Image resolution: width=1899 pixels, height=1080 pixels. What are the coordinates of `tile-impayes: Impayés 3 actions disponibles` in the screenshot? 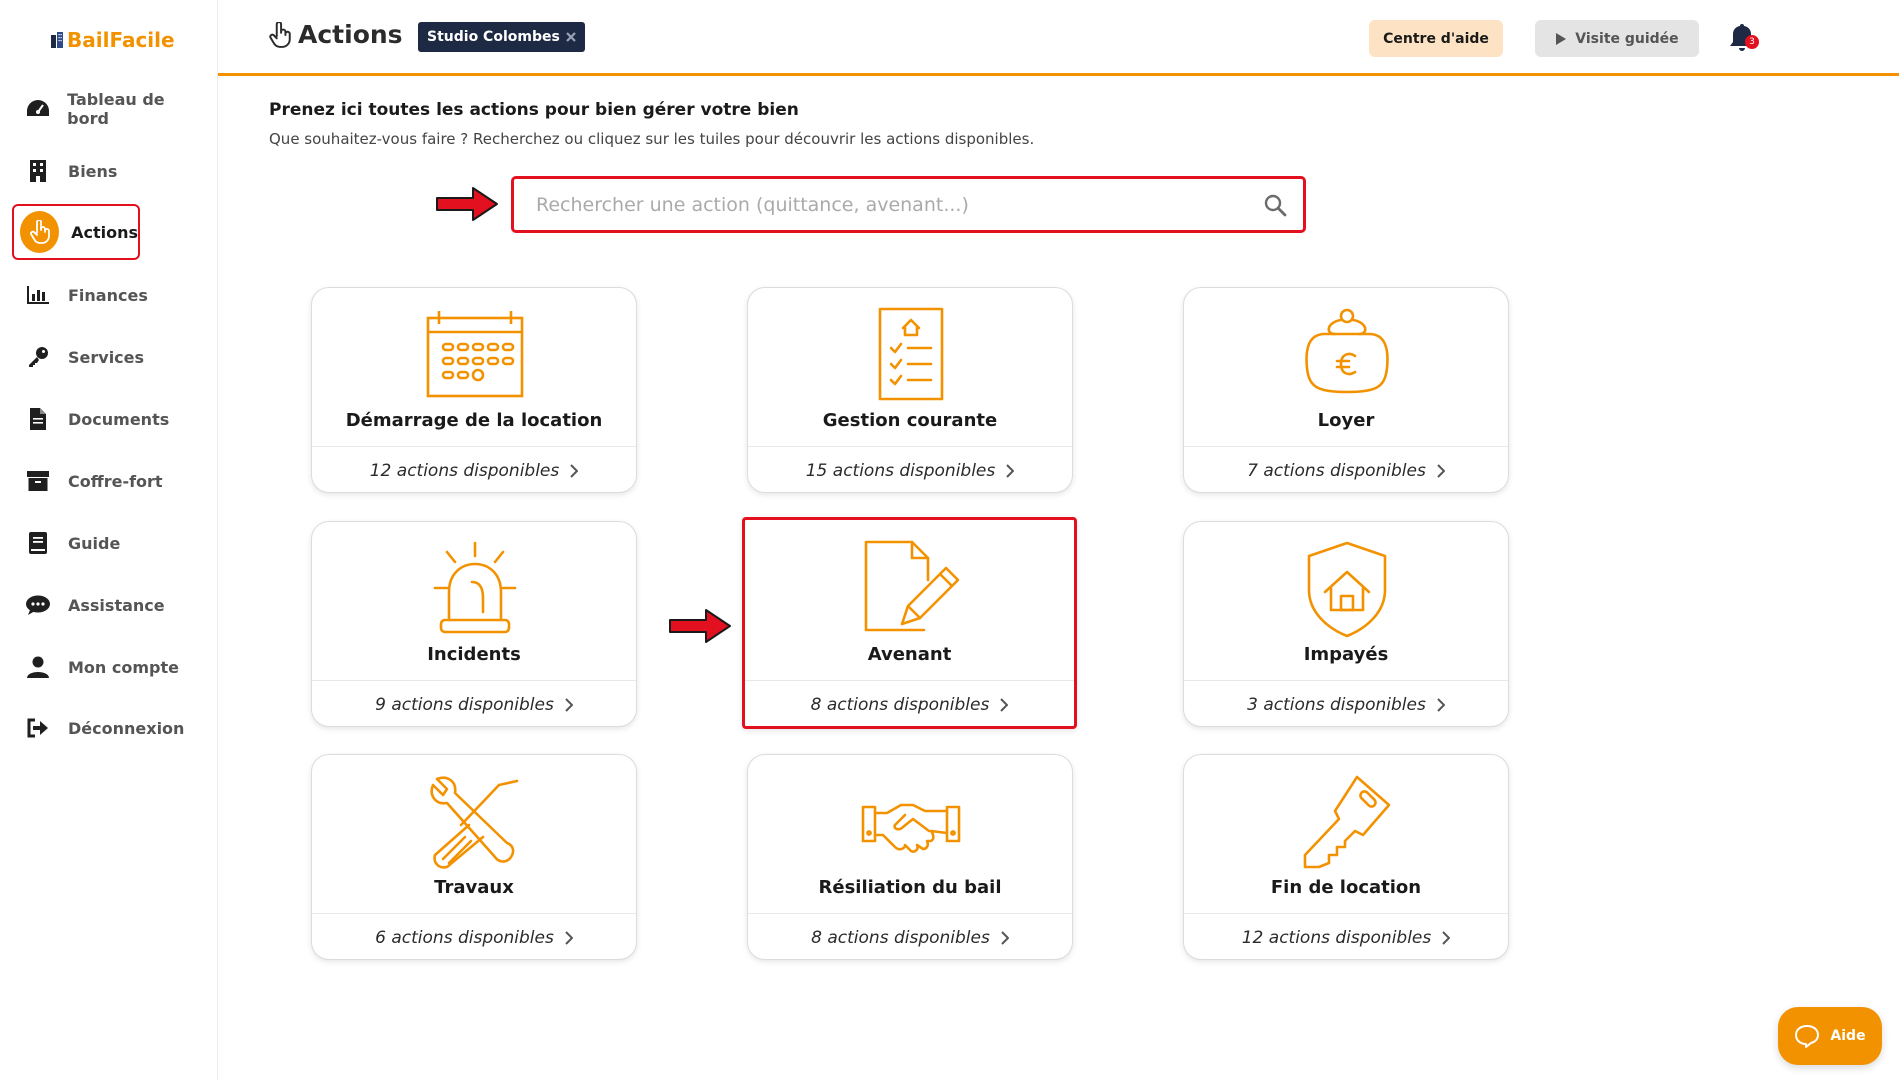 It's located at (1346, 624).